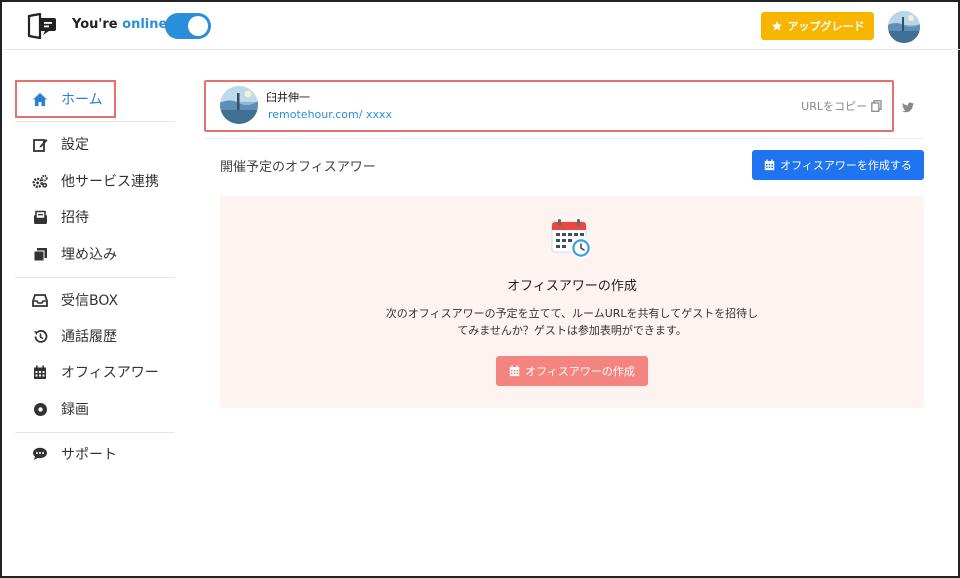 The width and height of the screenshot is (960, 578). What do you see at coordinates (82, 100) in the screenshot?
I see `sidebar-item-label: ホーム` at bounding box center [82, 100].